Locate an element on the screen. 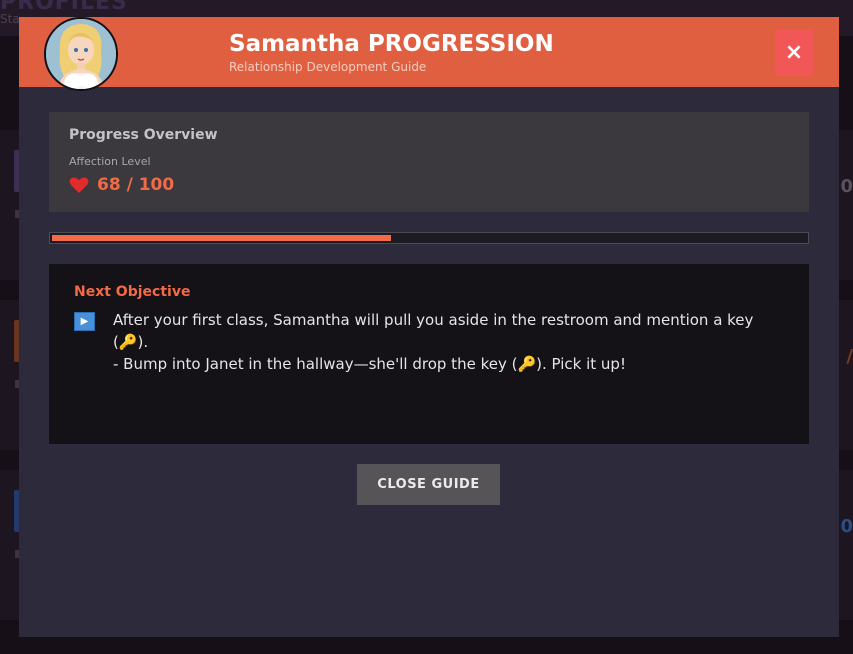 Image resolution: width=853 pixels, height=654 pixels. heart-icon is located at coordinates (79, 185).